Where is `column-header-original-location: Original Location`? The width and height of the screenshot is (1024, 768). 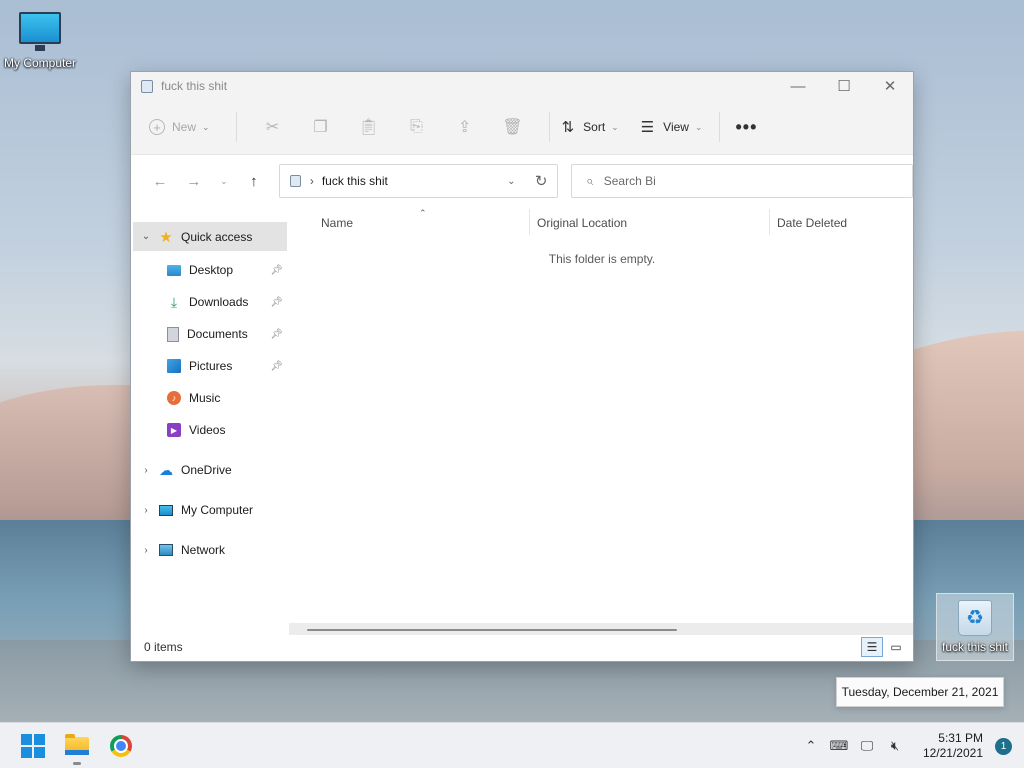 column-header-original-location: Original Location is located at coordinates (582, 223).